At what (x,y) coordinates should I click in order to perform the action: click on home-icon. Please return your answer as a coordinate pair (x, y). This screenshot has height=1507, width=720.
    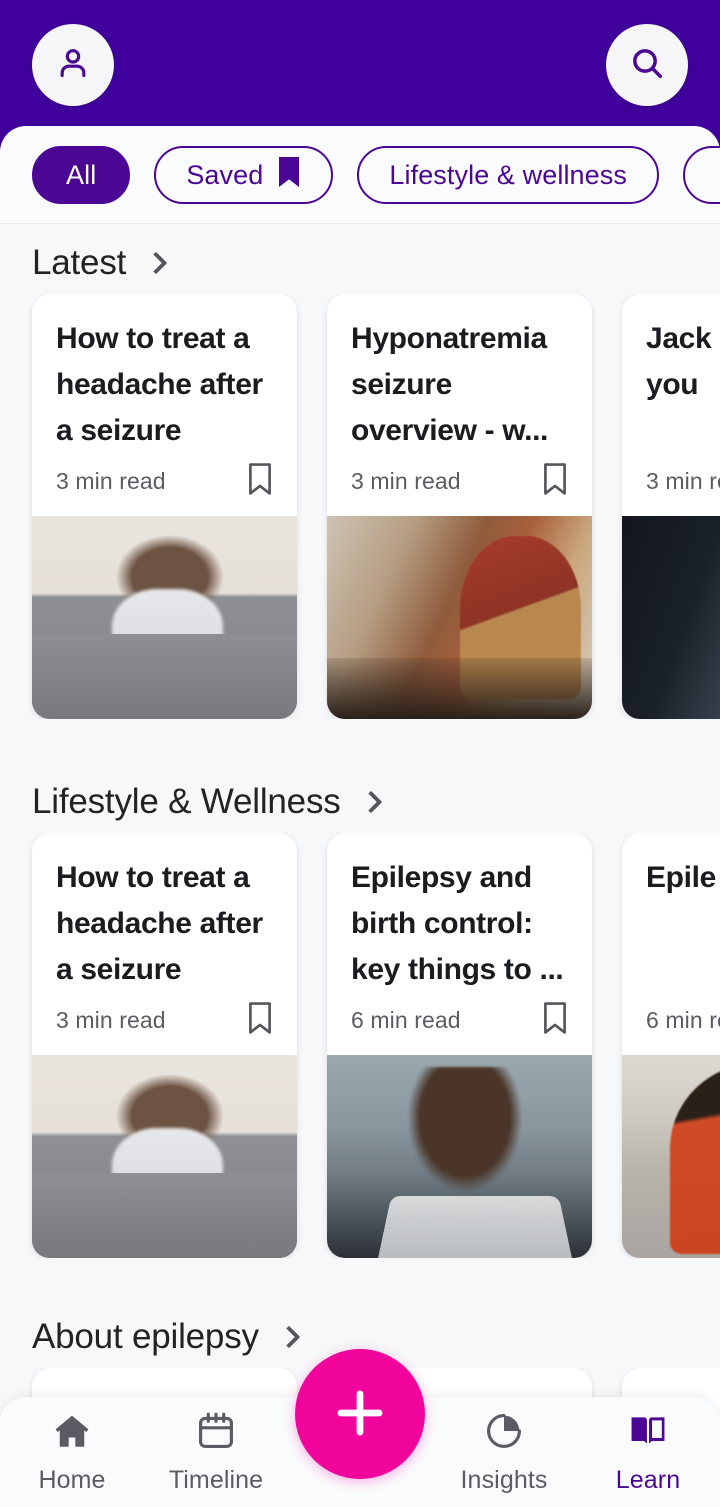
    Looking at the image, I should click on (72, 1433).